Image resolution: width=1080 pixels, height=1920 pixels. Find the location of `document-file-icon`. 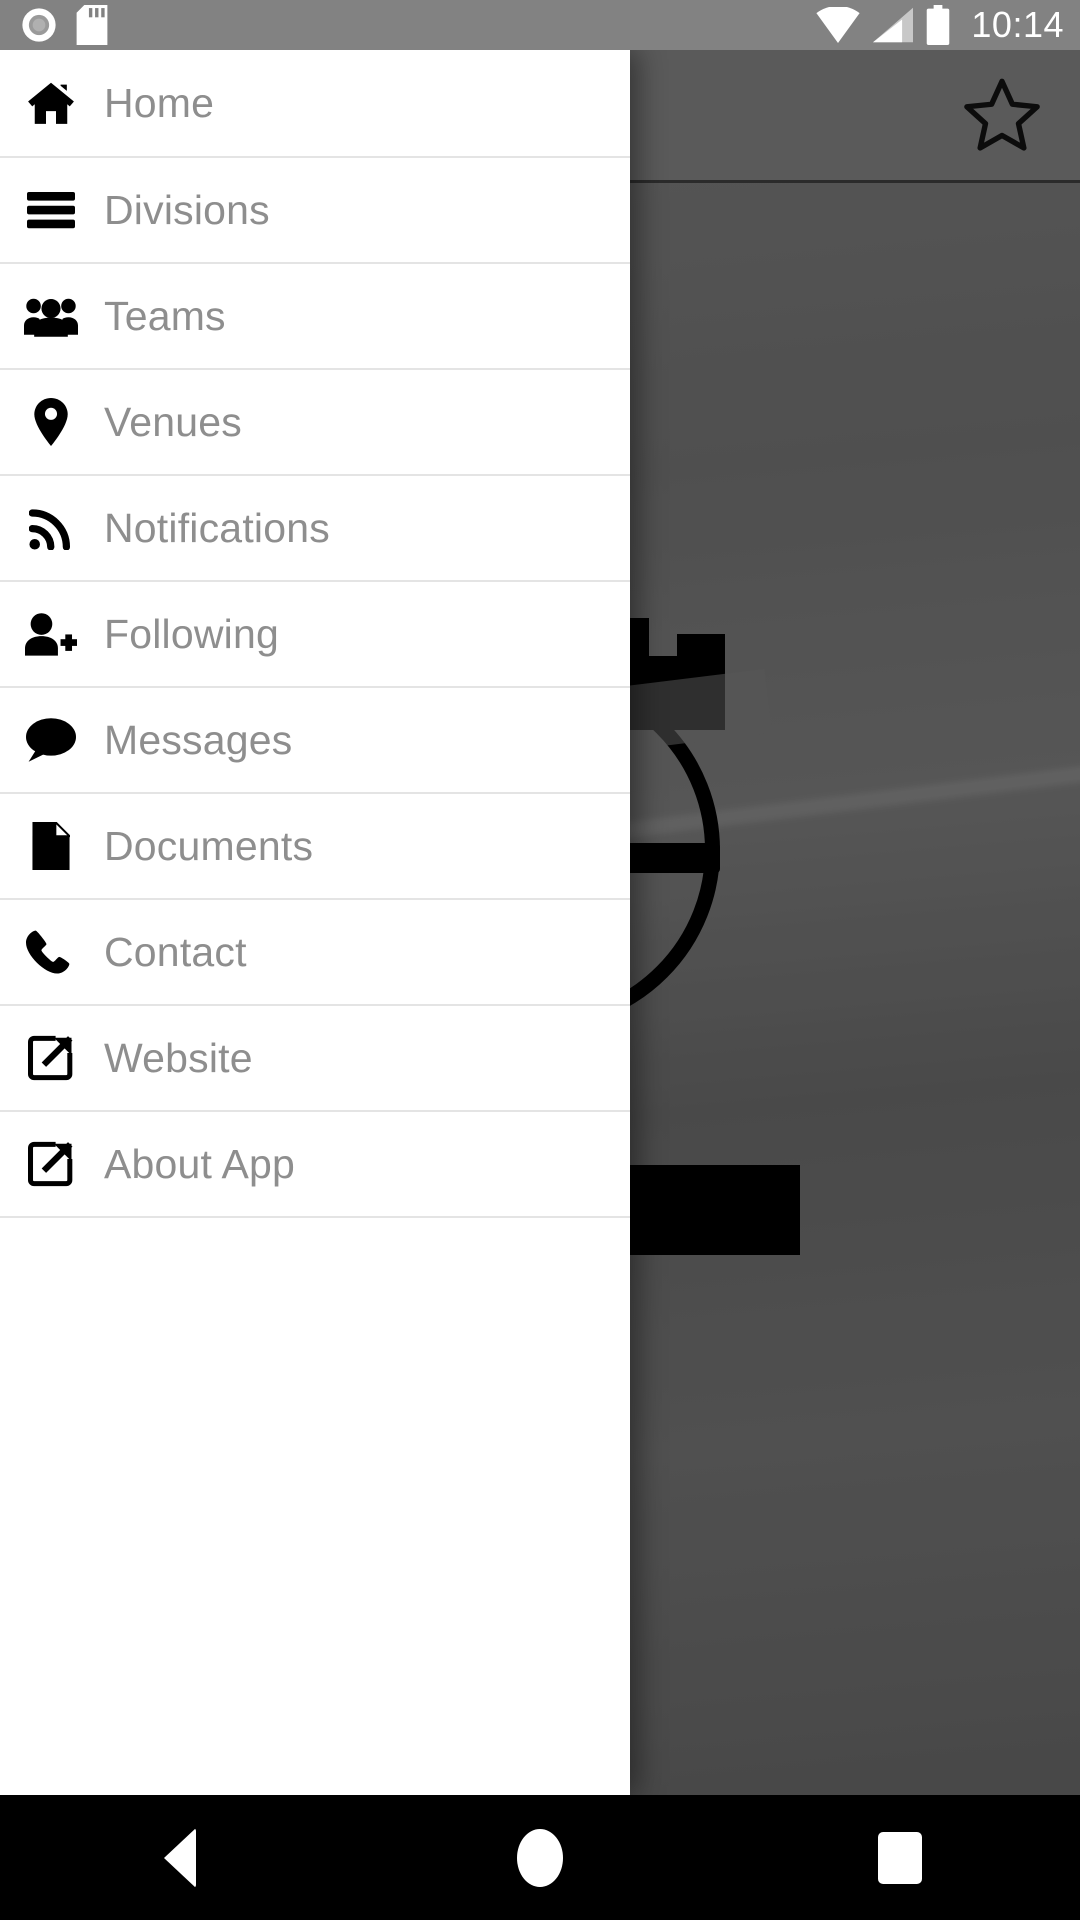

document-file-icon is located at coordinates (51, 846).